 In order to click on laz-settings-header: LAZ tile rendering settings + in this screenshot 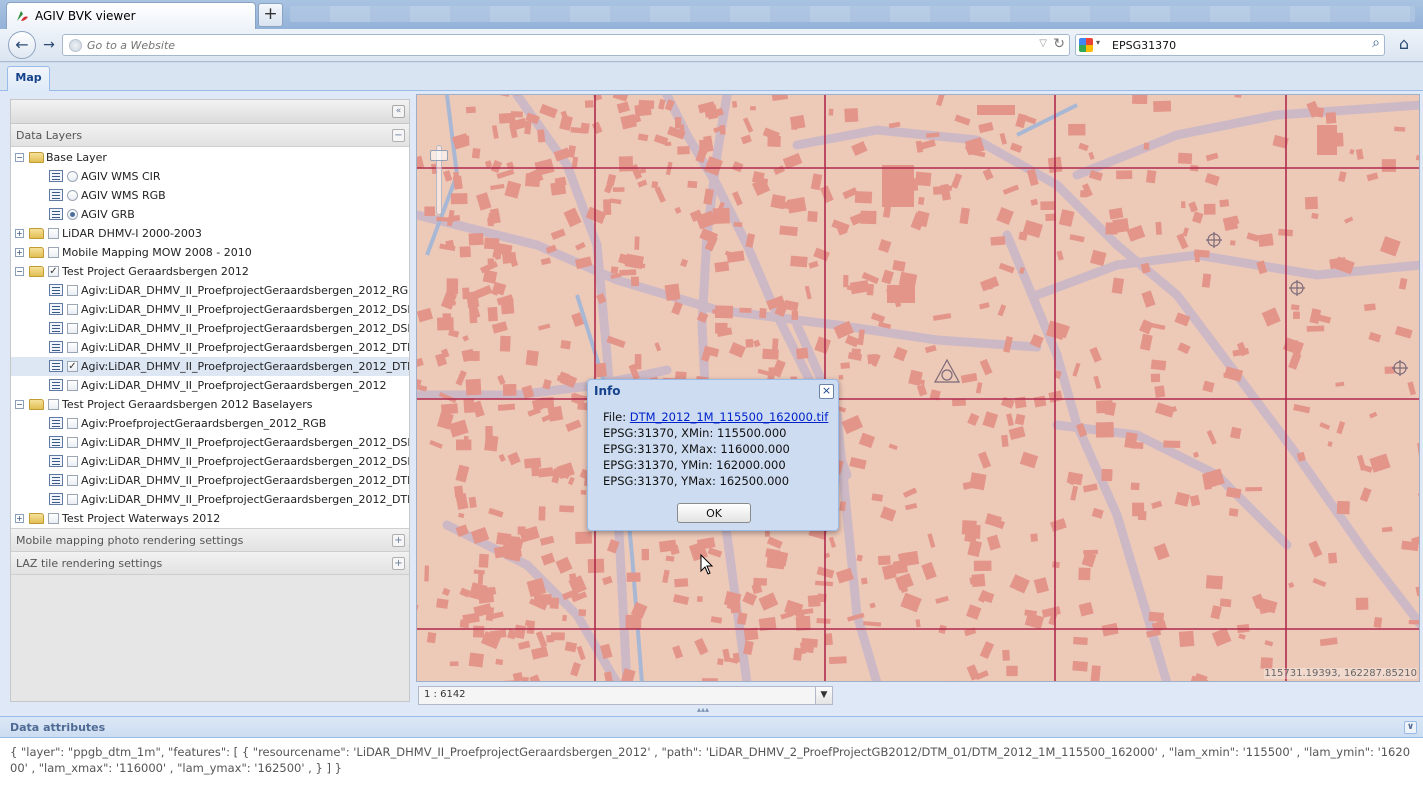, I will do `click(210, 563)`.